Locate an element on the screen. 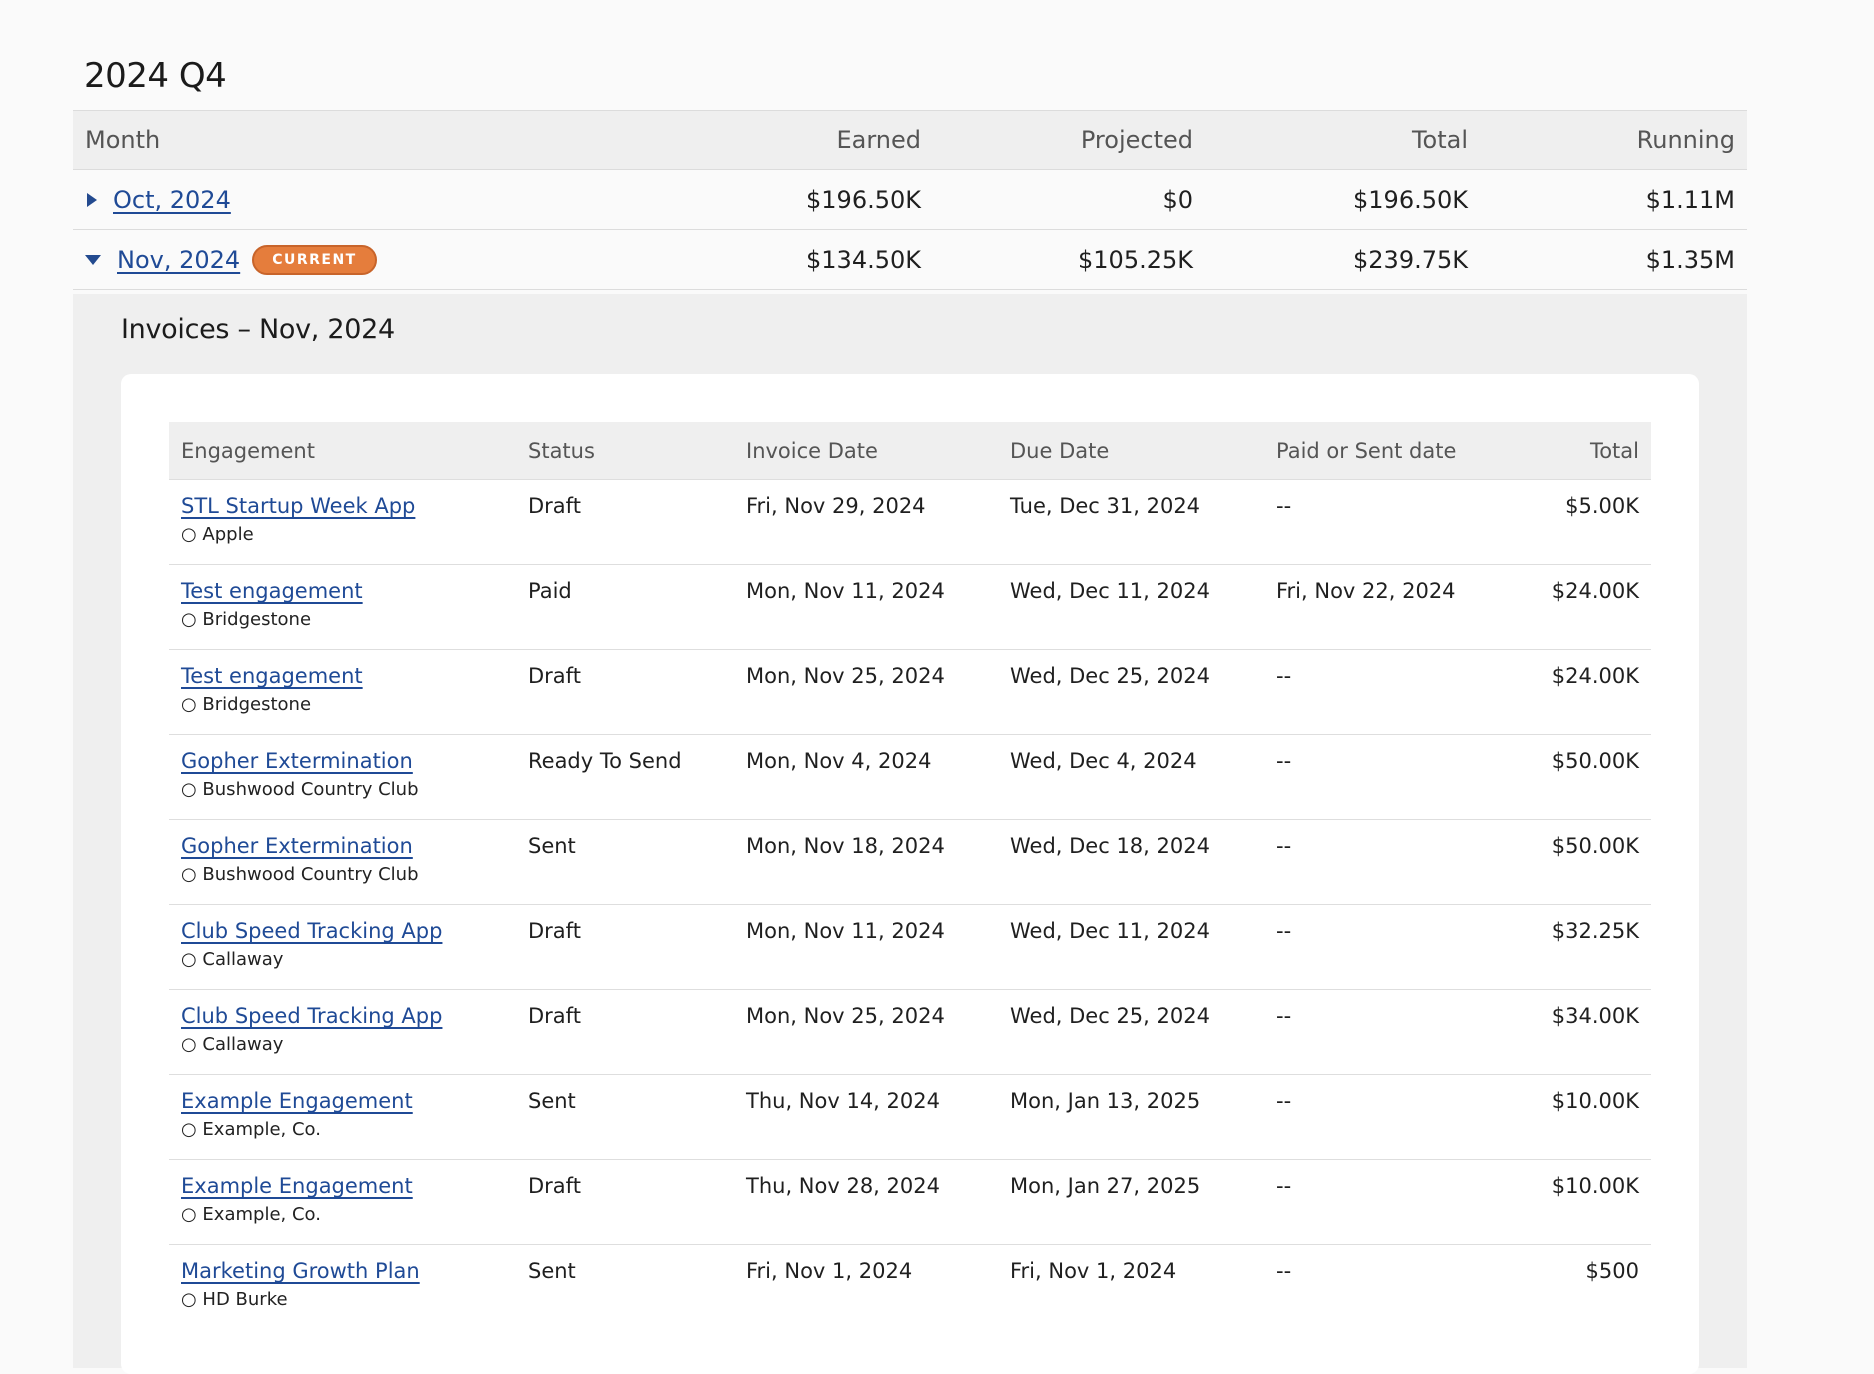  engagement-cell: STL Startup Week App ○ Apple is located at coordinates (354, 519).